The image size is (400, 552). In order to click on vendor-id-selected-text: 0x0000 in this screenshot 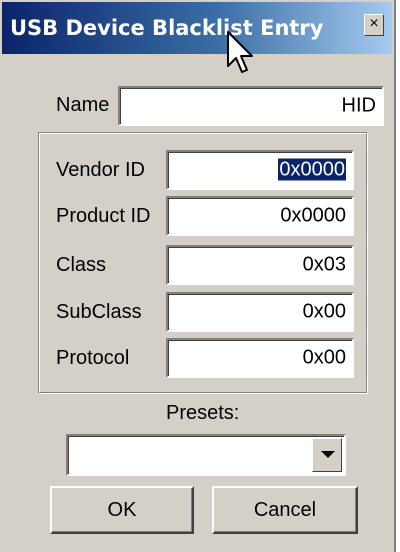, I will do `click(312, 169)`.